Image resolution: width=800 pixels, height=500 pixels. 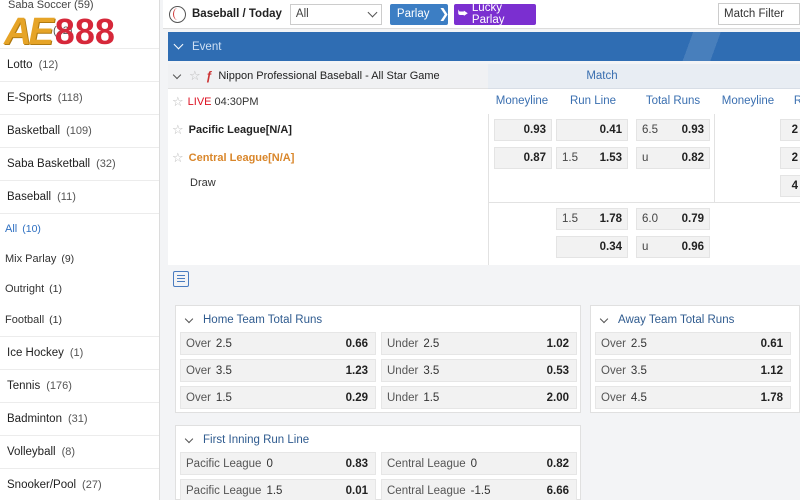 I want to click on sidebar-item-tennis: Tennis (176), so click(x=79, y=386).